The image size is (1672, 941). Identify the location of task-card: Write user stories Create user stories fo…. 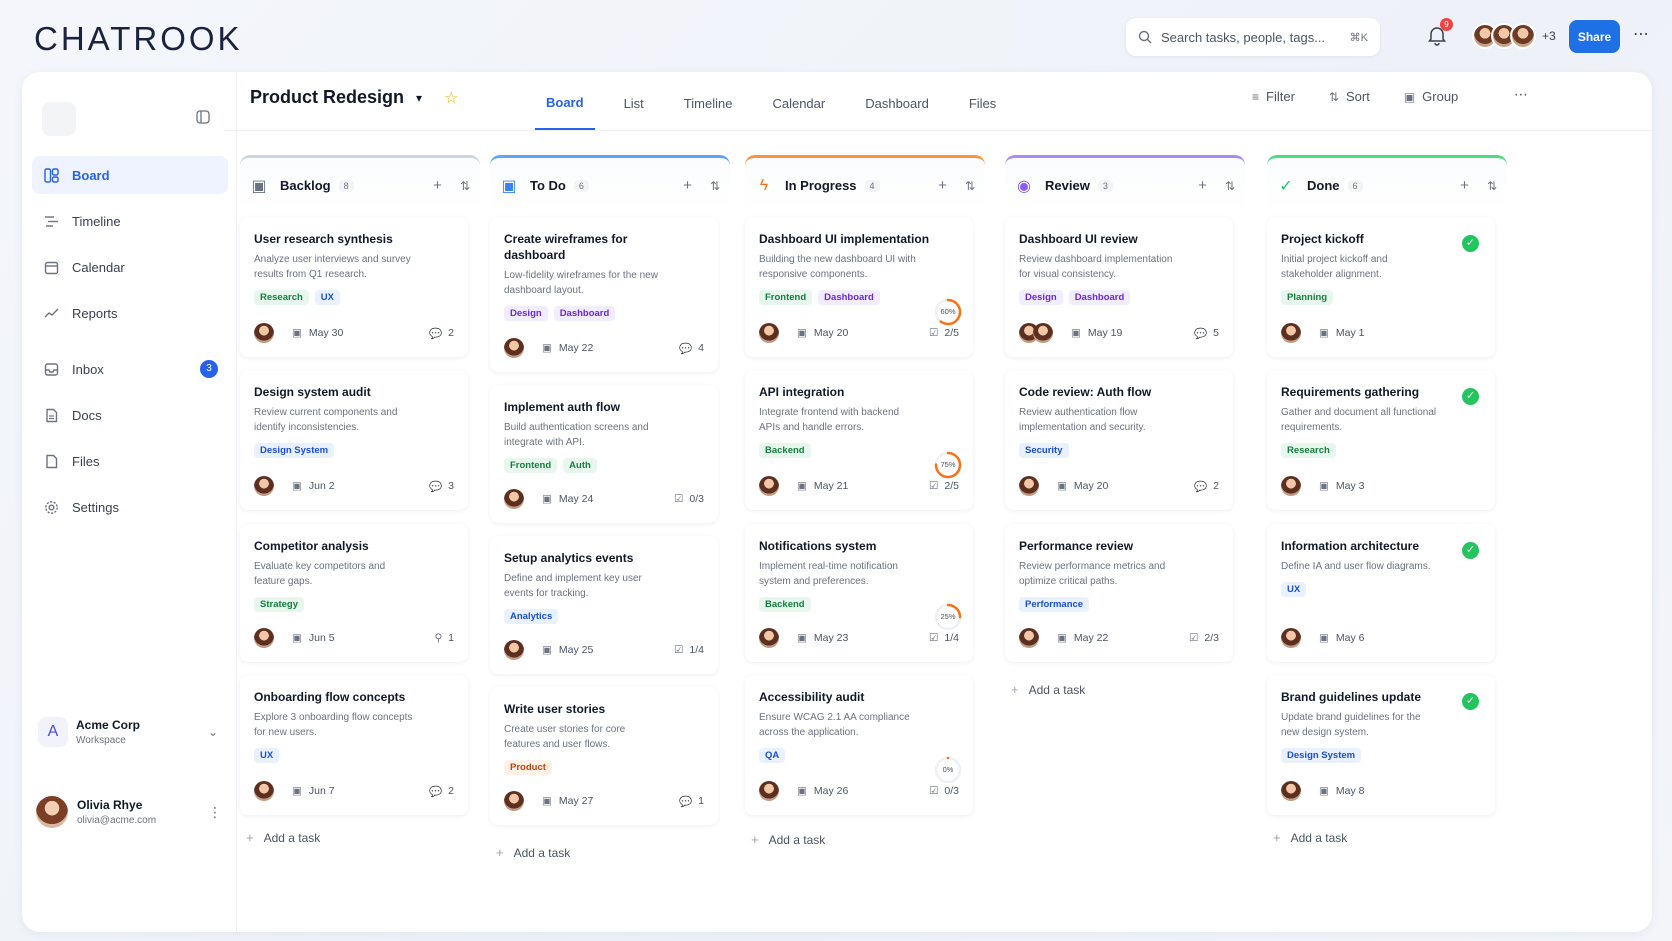
(604, 756).